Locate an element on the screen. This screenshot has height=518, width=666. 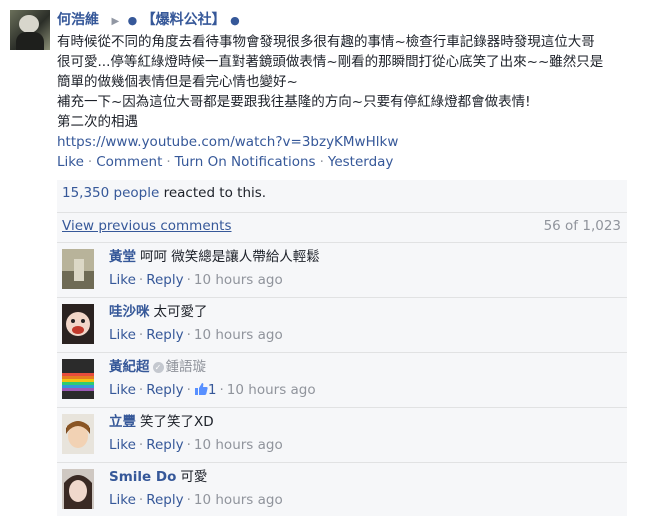
arrow-right-icon: ▶ is located at coordinates (115, 21).